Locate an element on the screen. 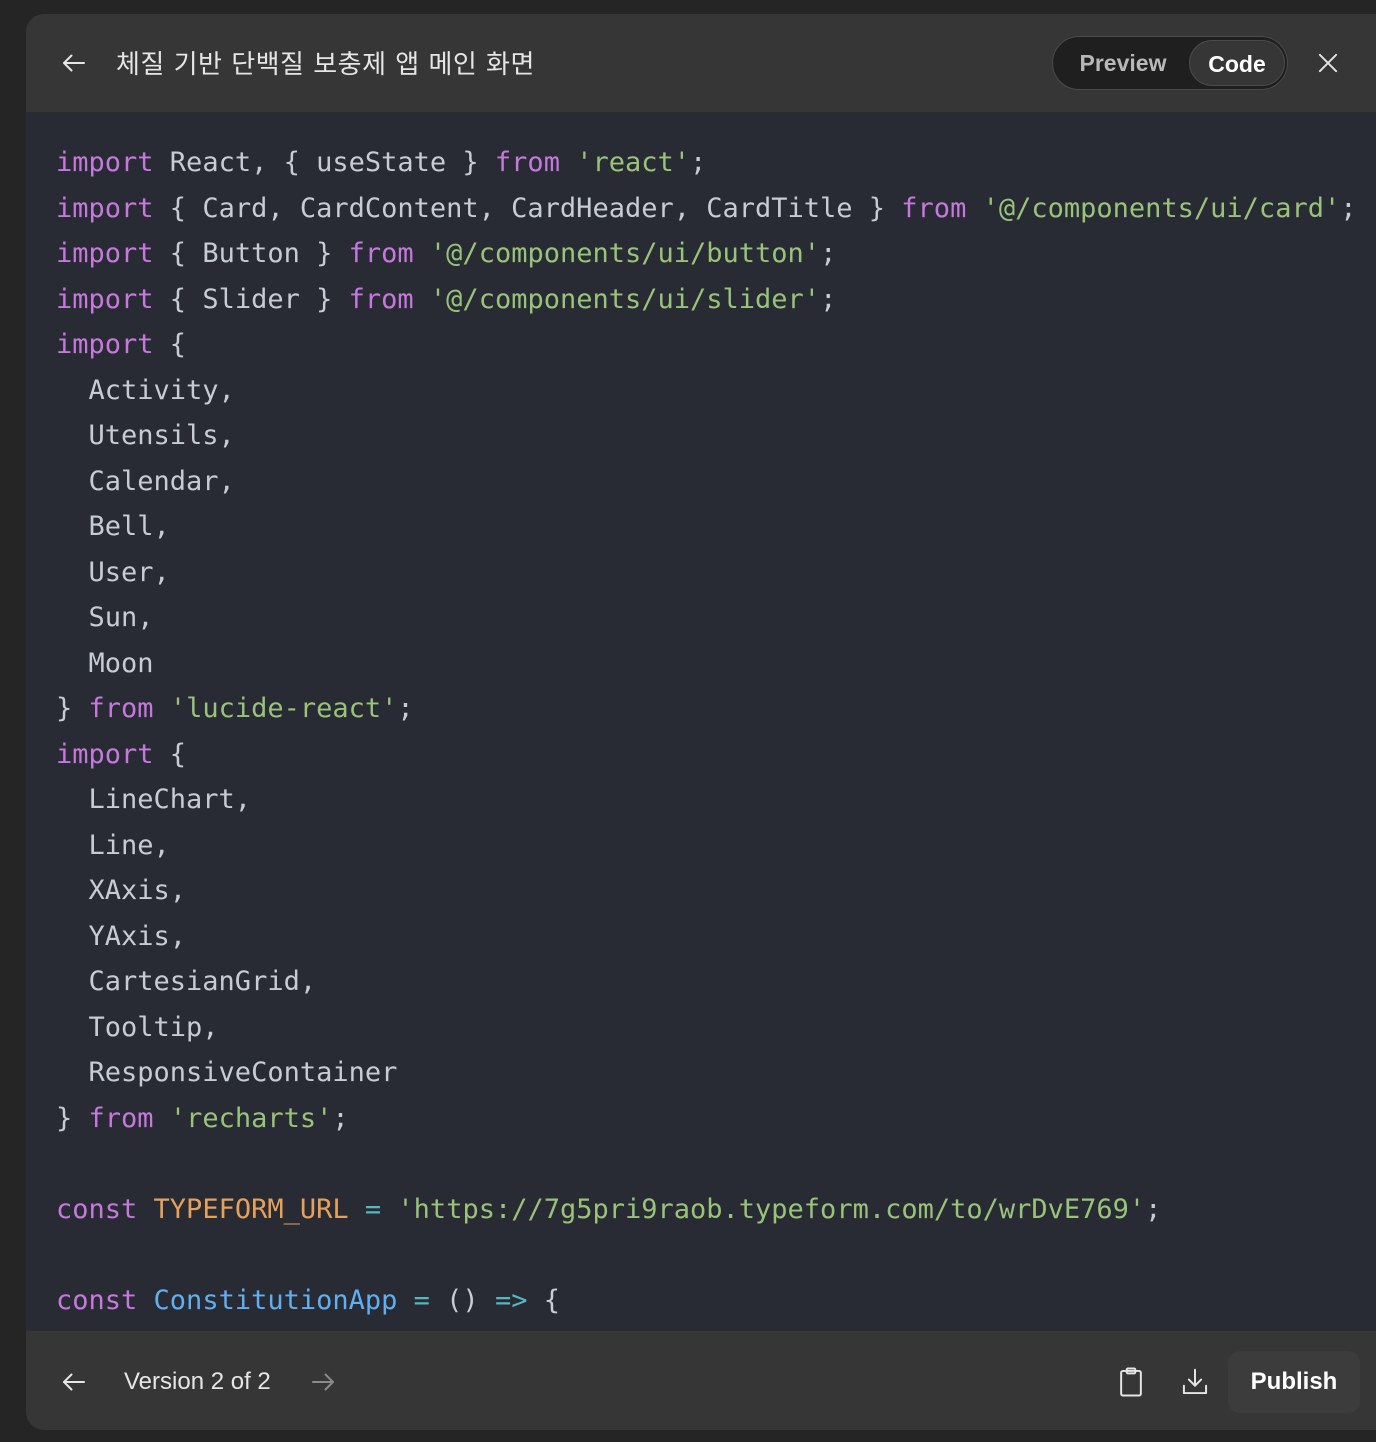  code-line: Sun, is located at coordinates (706, 618).